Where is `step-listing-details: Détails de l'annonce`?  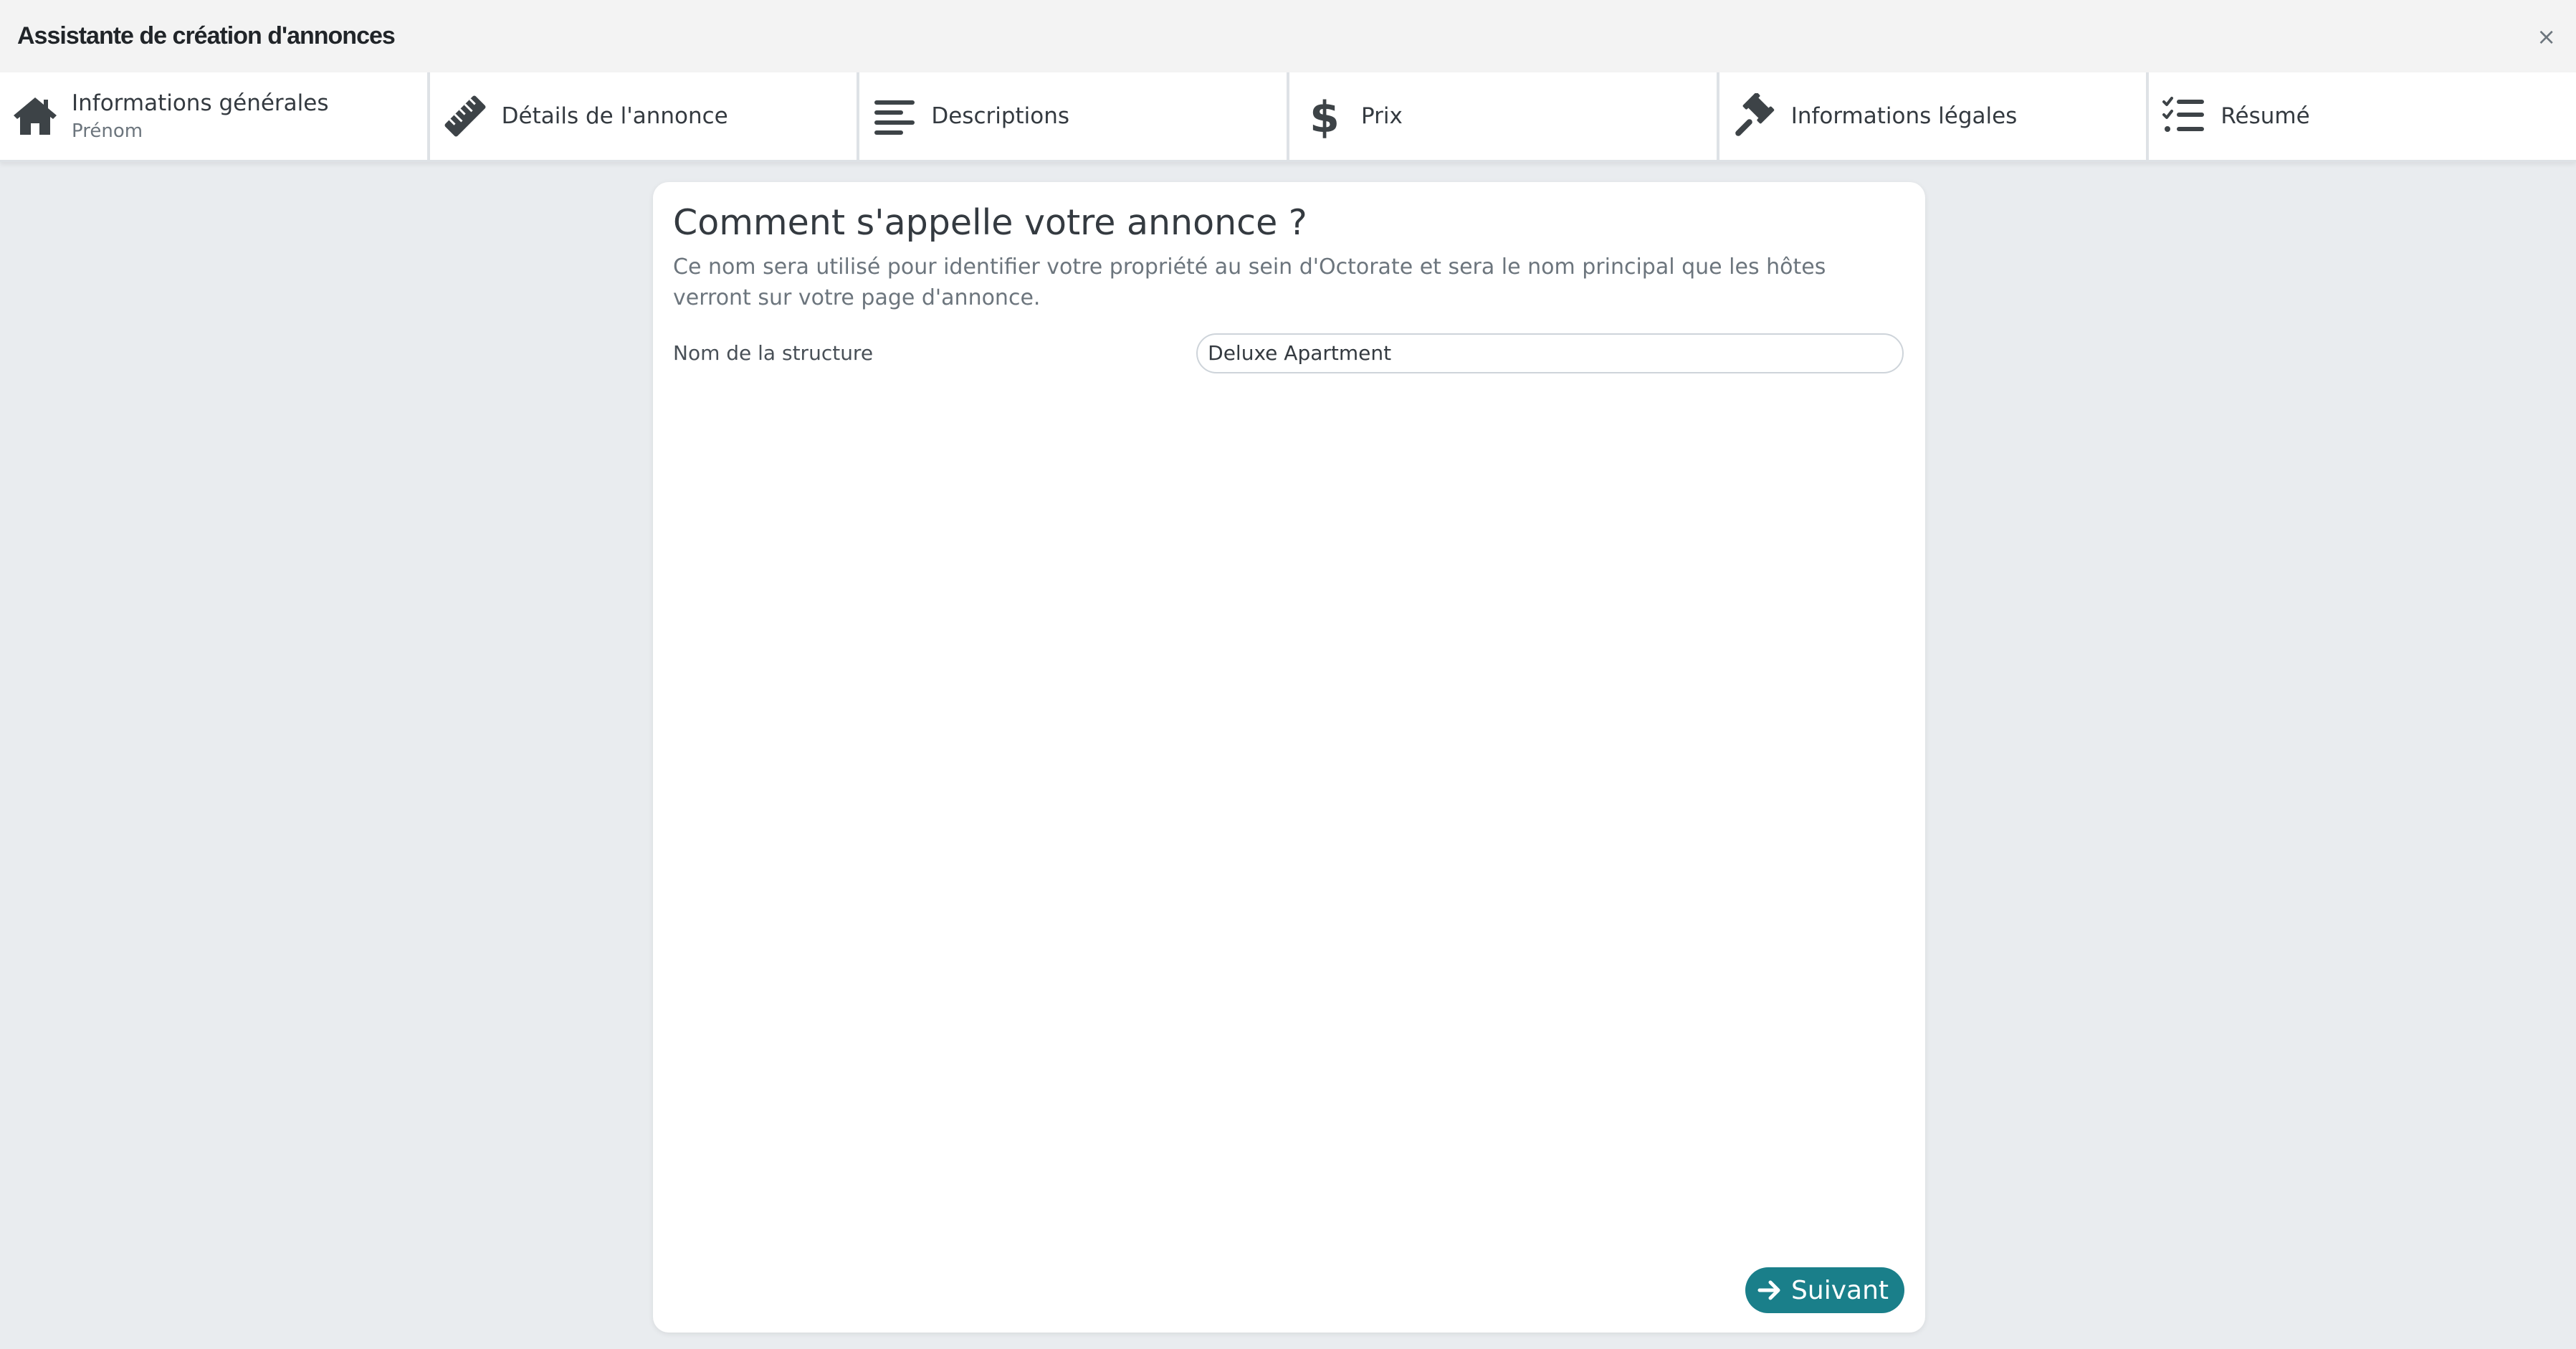 step-listing-details: Détails de l'annonce is located at coordinates (645, 116).